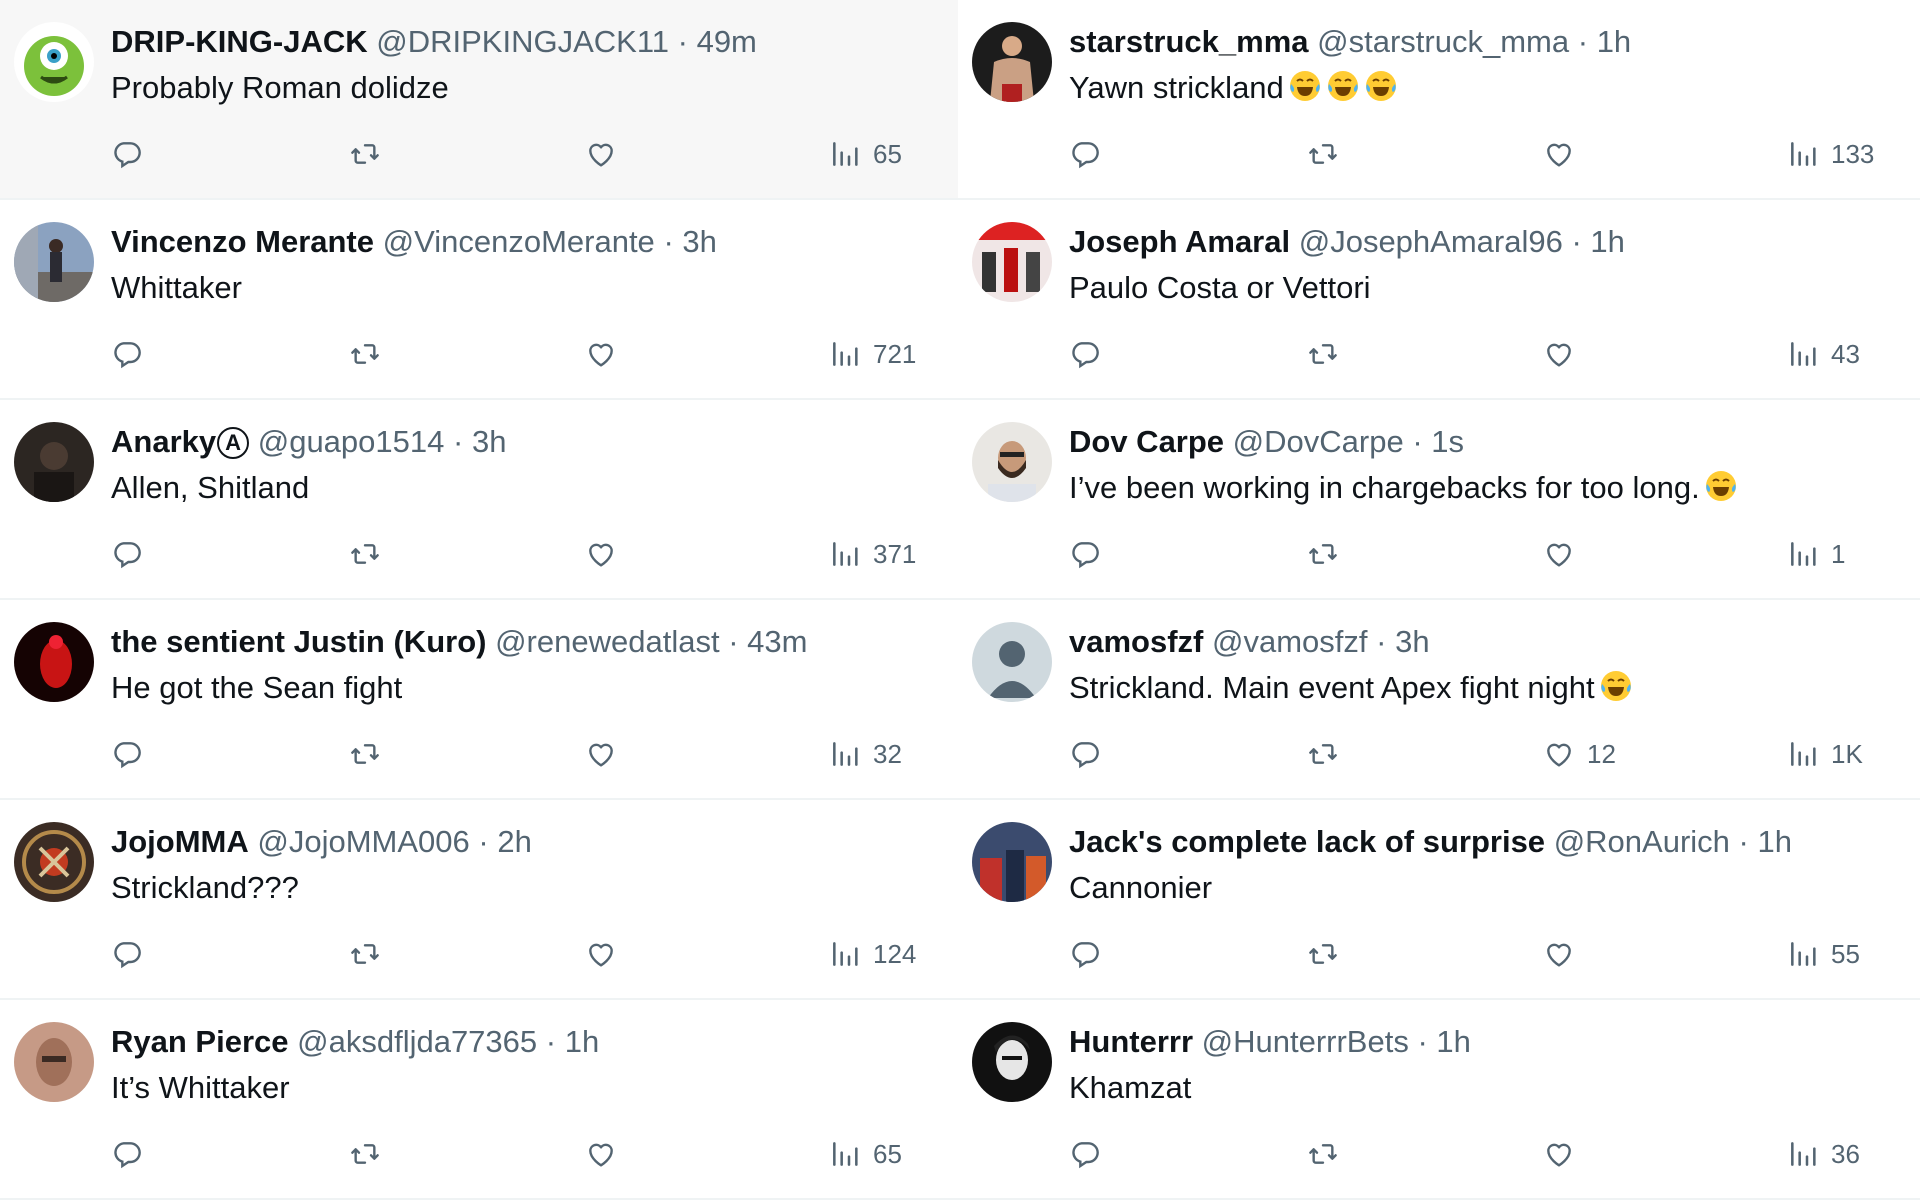 This screenshot has width=1920, height=1200. I want to click on user-handle: @JojoMMA006, so click(363, 841).